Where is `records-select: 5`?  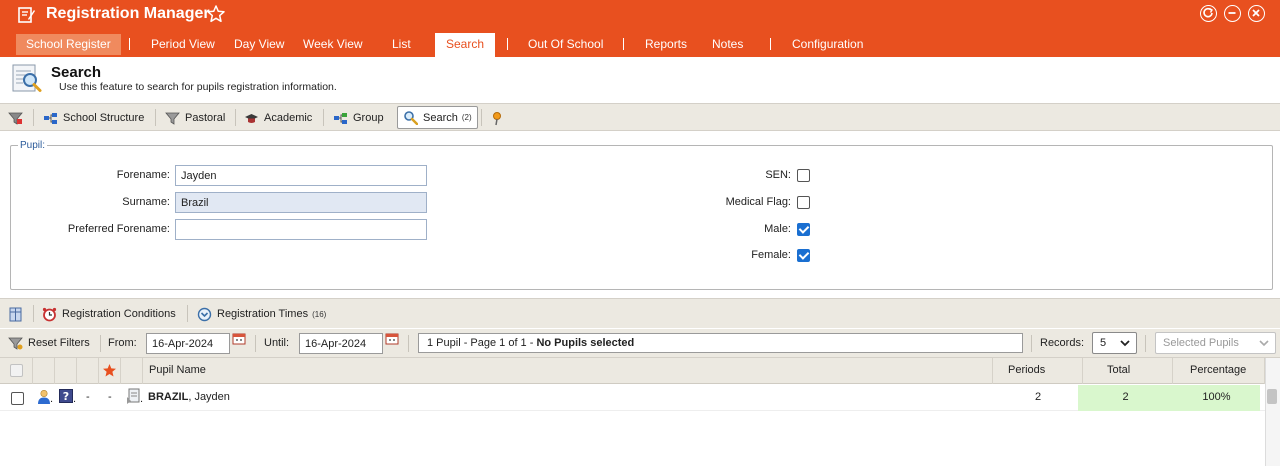 records-select: 5 is located at coordinates (1114, 343).